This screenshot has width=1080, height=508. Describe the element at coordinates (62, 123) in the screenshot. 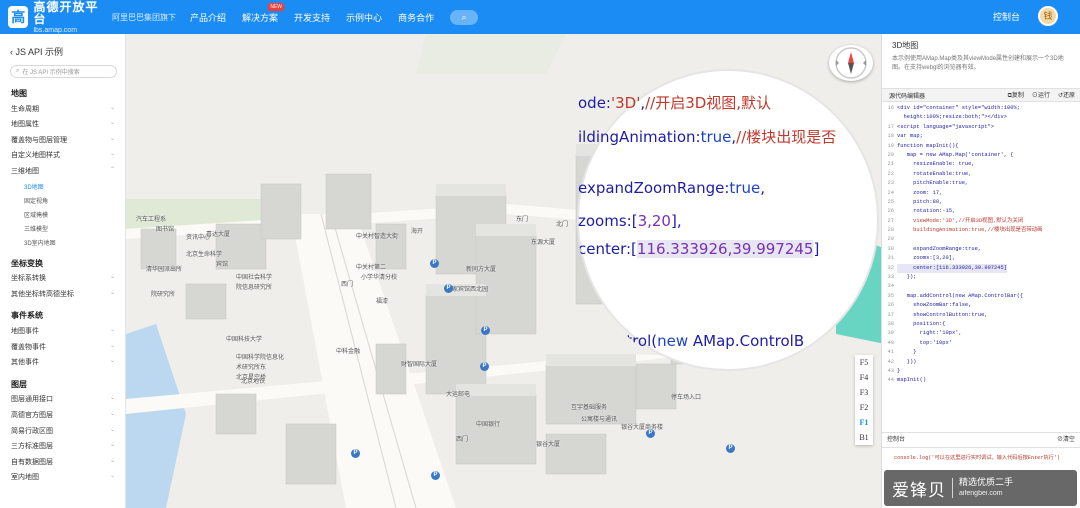

I see `sidebar-item: 地图属性 ⌄` at that location.